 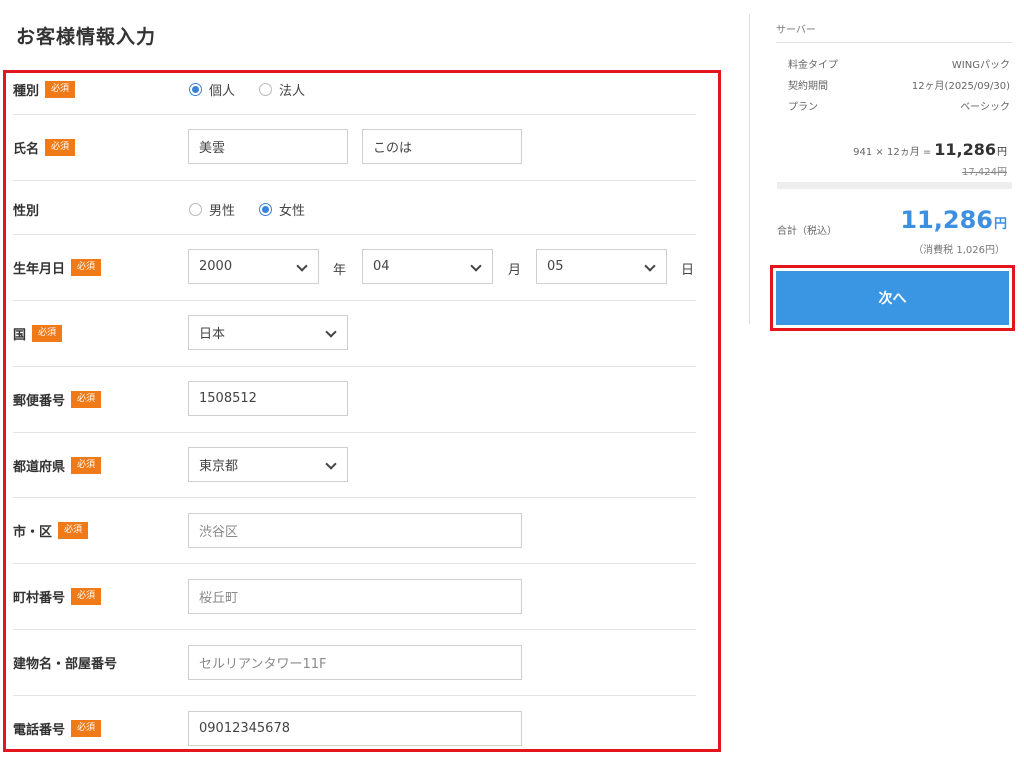 I want to click on form-row-name: 氏名 必須, so click(x=354, y=148).